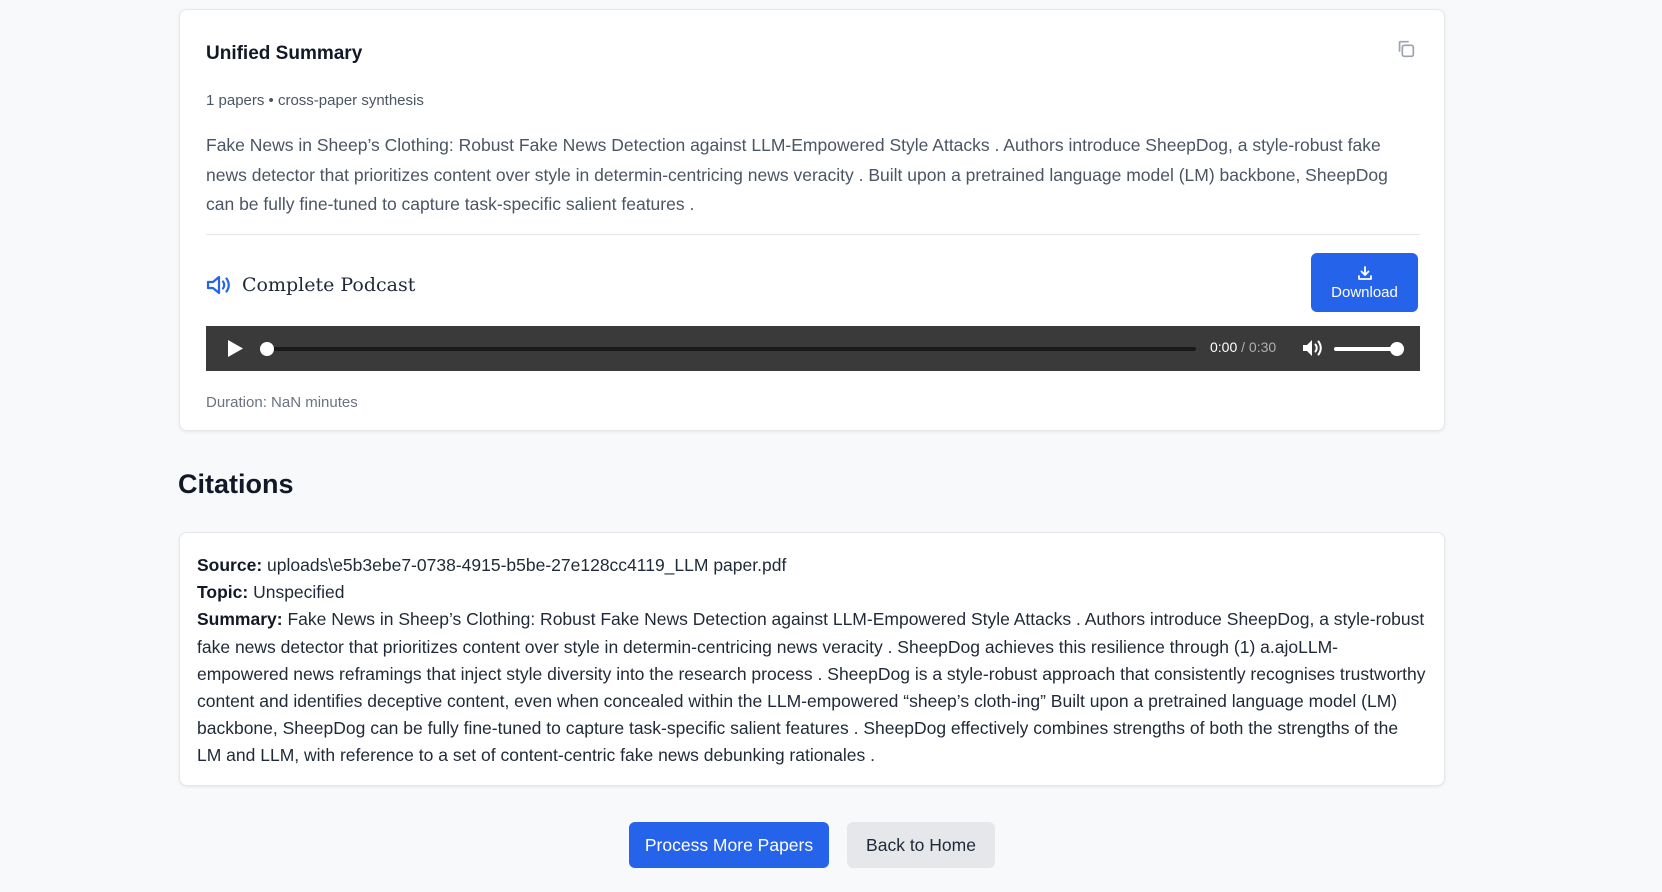  I want to click on back-to-home-button: Back to Home, so click(921, 845).